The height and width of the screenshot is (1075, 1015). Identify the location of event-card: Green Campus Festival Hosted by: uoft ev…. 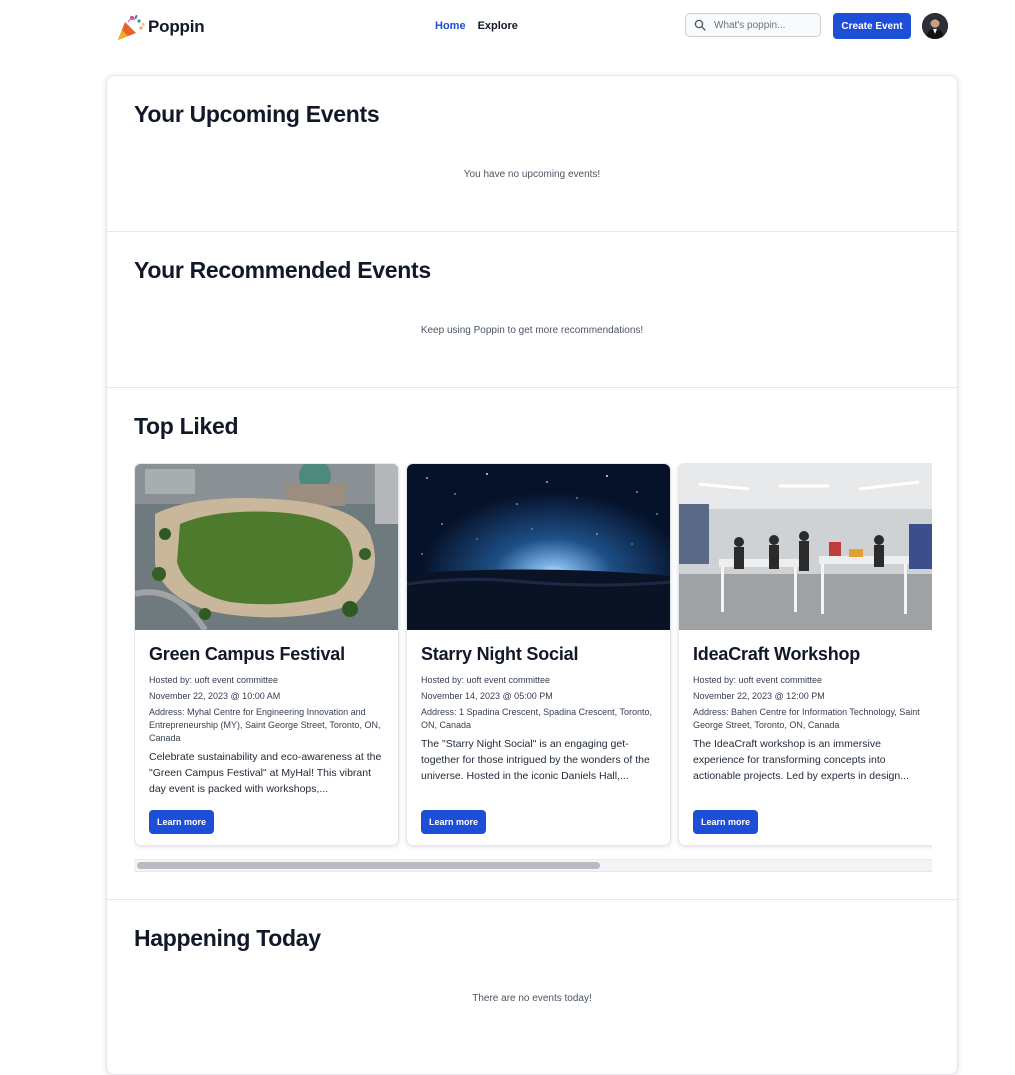
(266, 654).